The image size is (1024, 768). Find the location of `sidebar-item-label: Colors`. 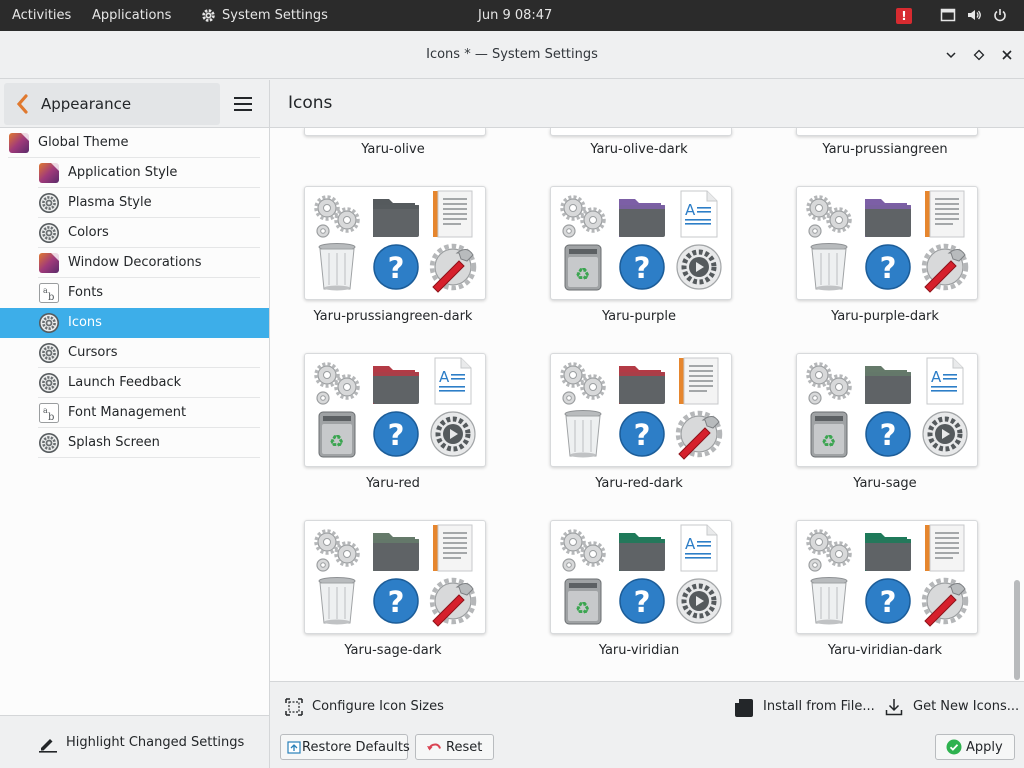

sidebar-item-label: Colors is located at coordinates (88, 232).